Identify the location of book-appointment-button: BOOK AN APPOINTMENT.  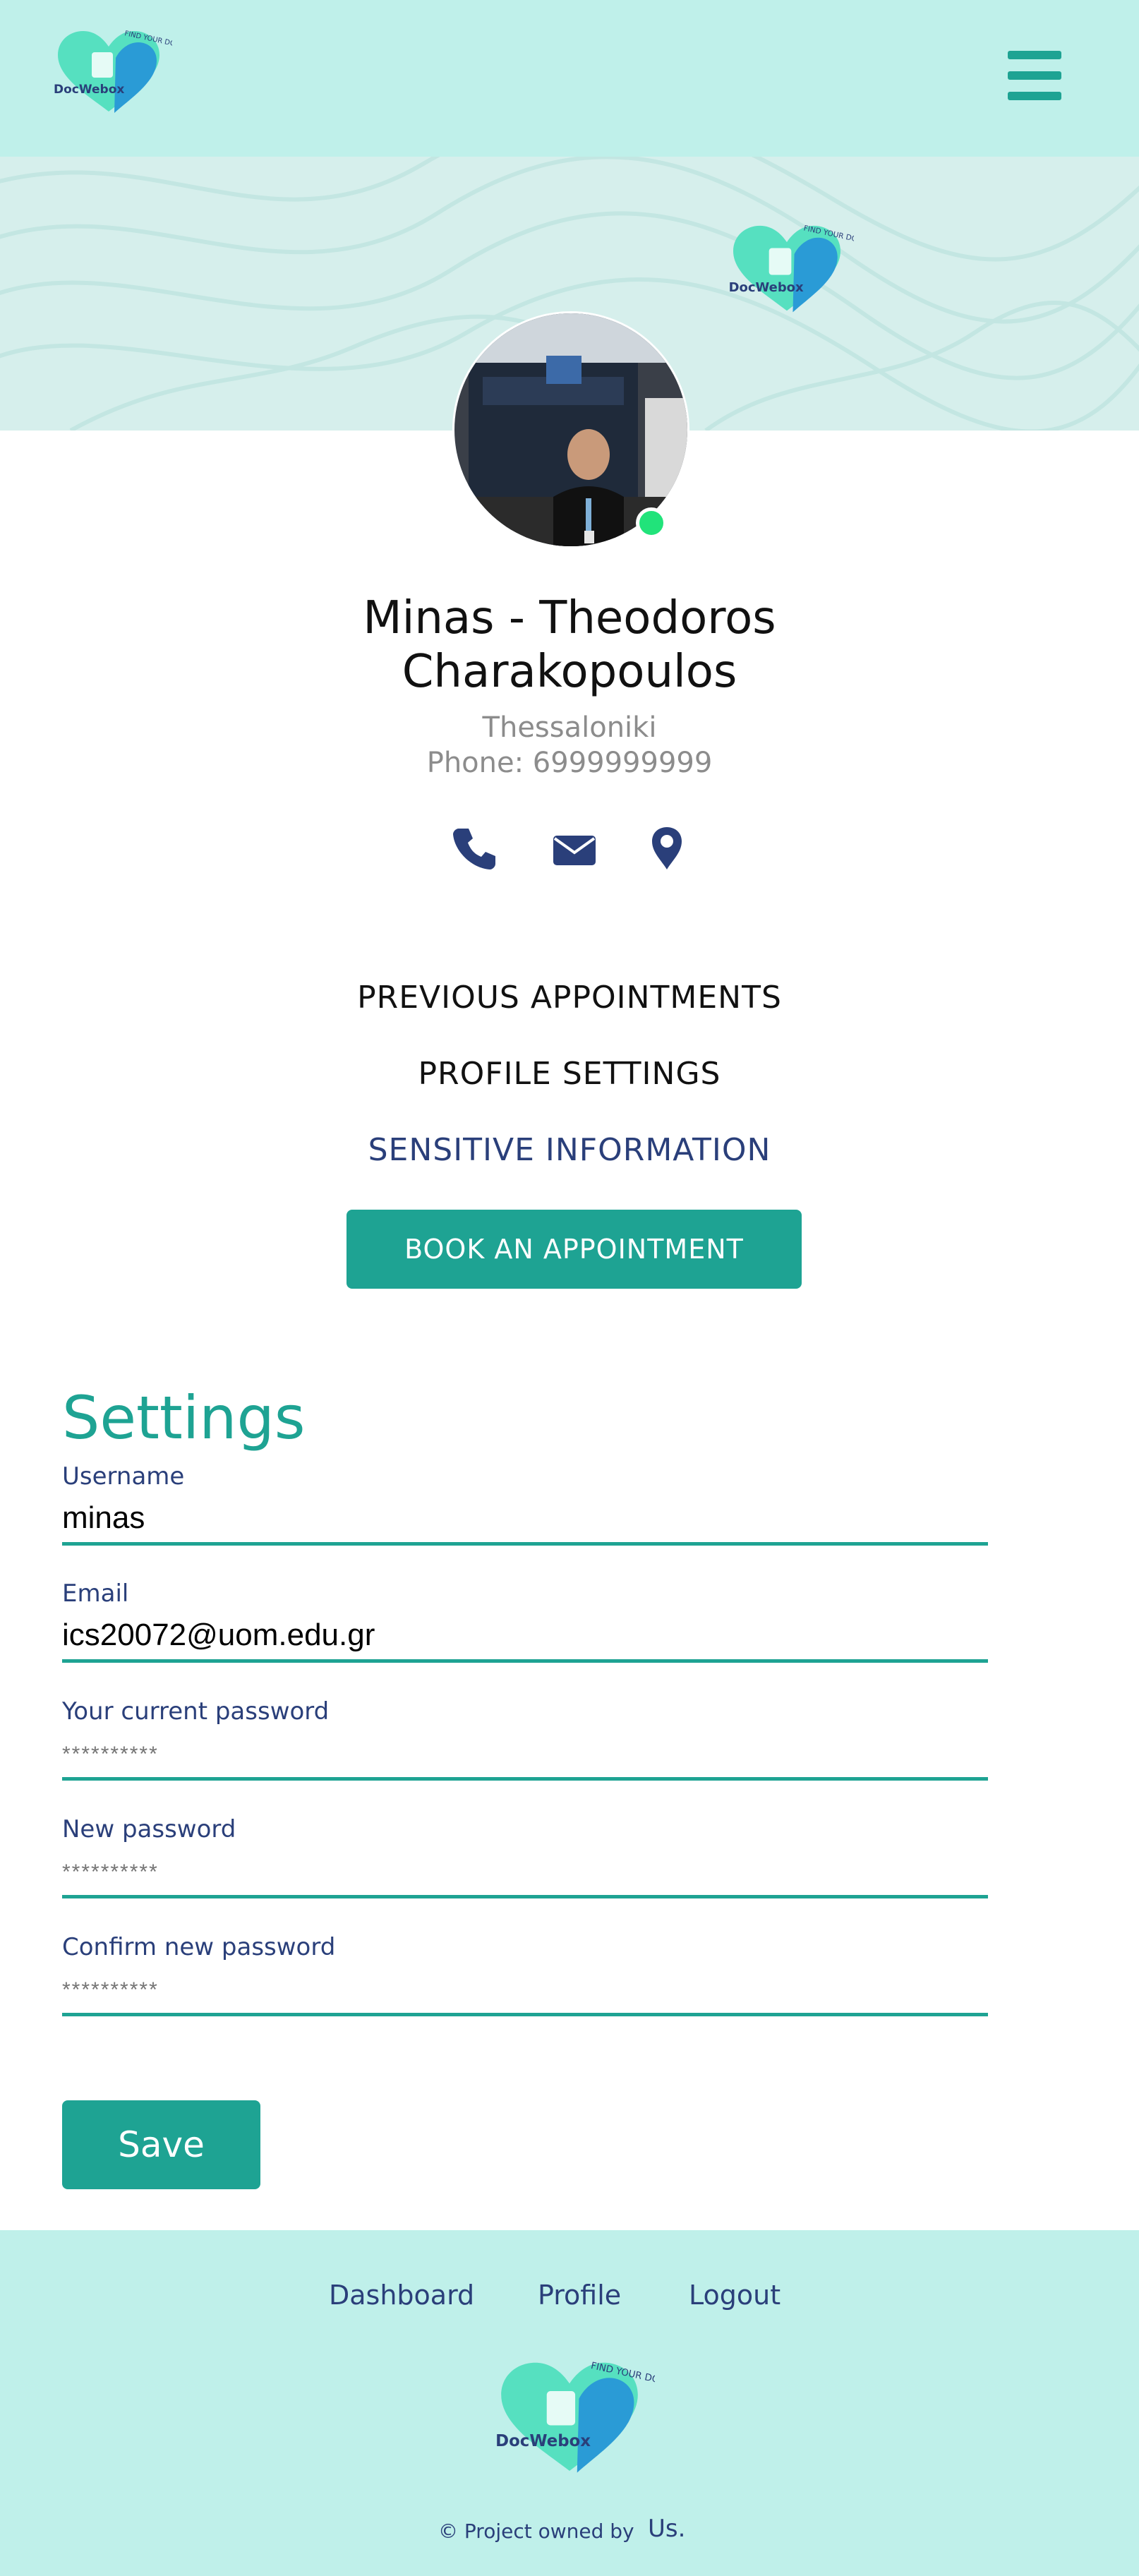
(574, 1249).